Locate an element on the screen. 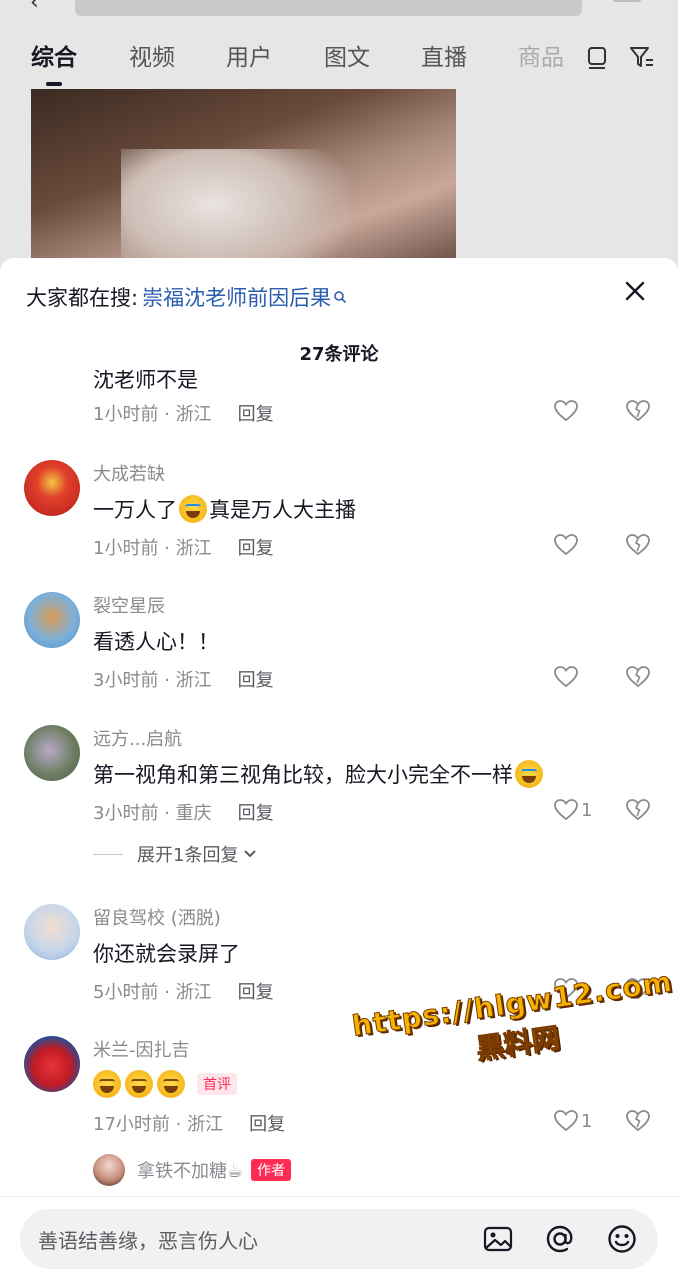  hot-search-prefix: 大家都在搜: is located at coordinates (82, 298).